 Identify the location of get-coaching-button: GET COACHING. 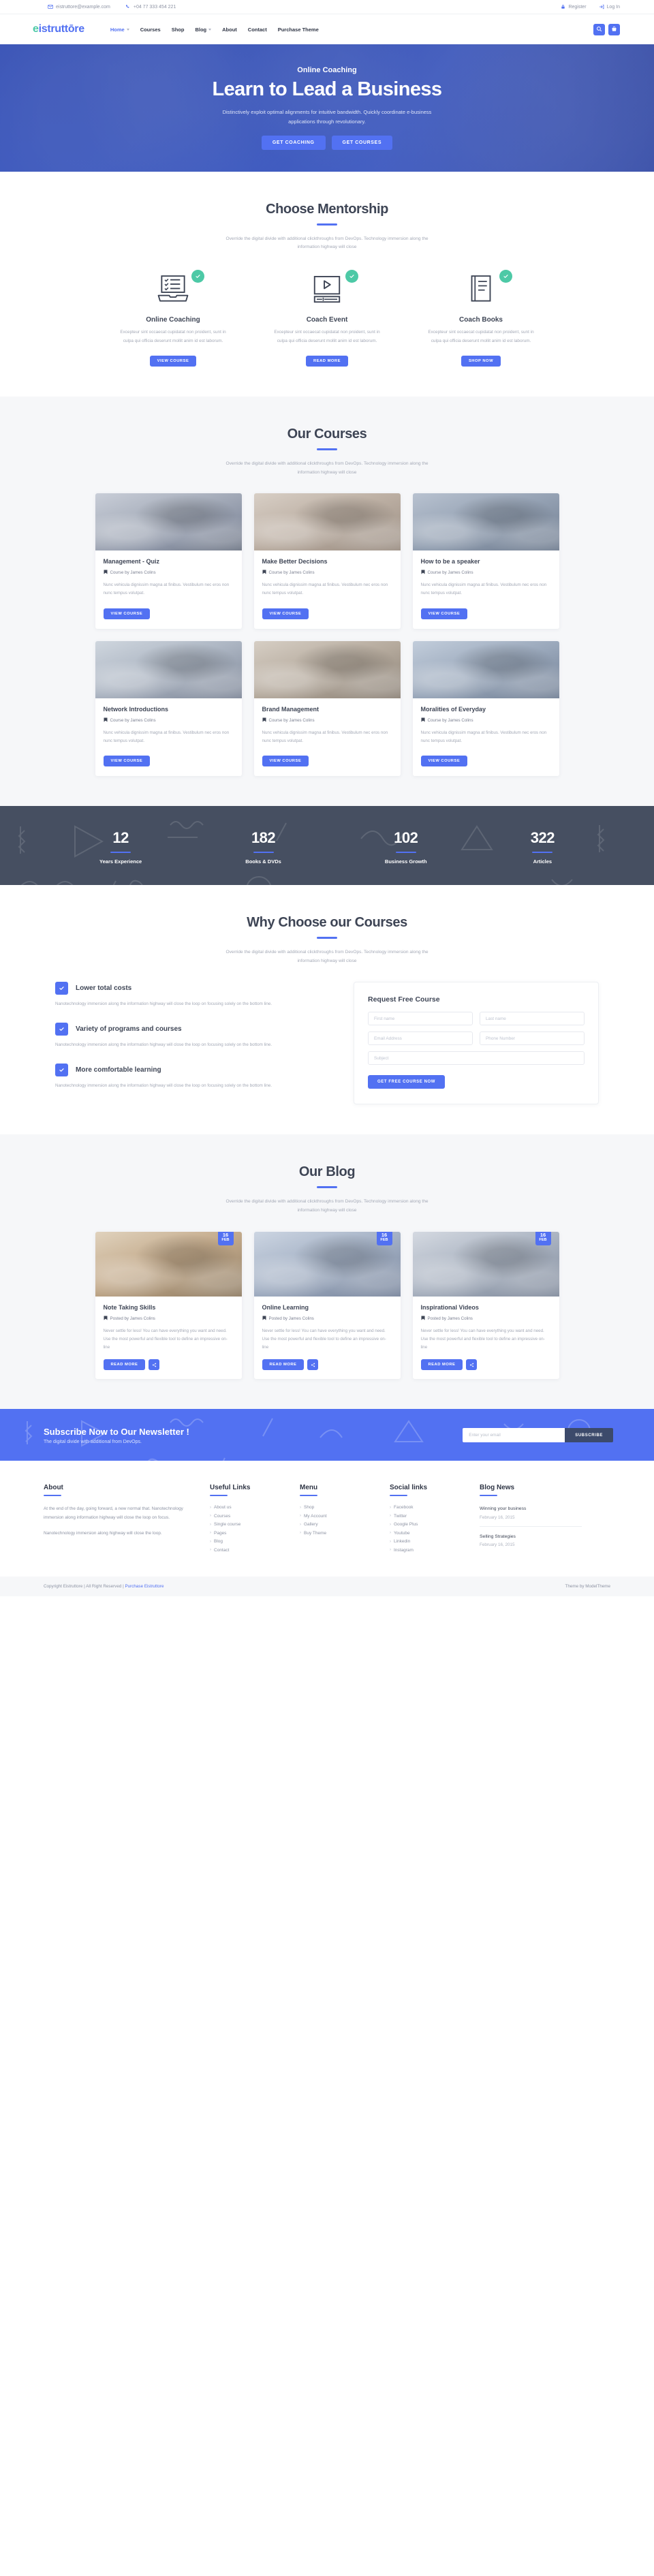
(294, 142).